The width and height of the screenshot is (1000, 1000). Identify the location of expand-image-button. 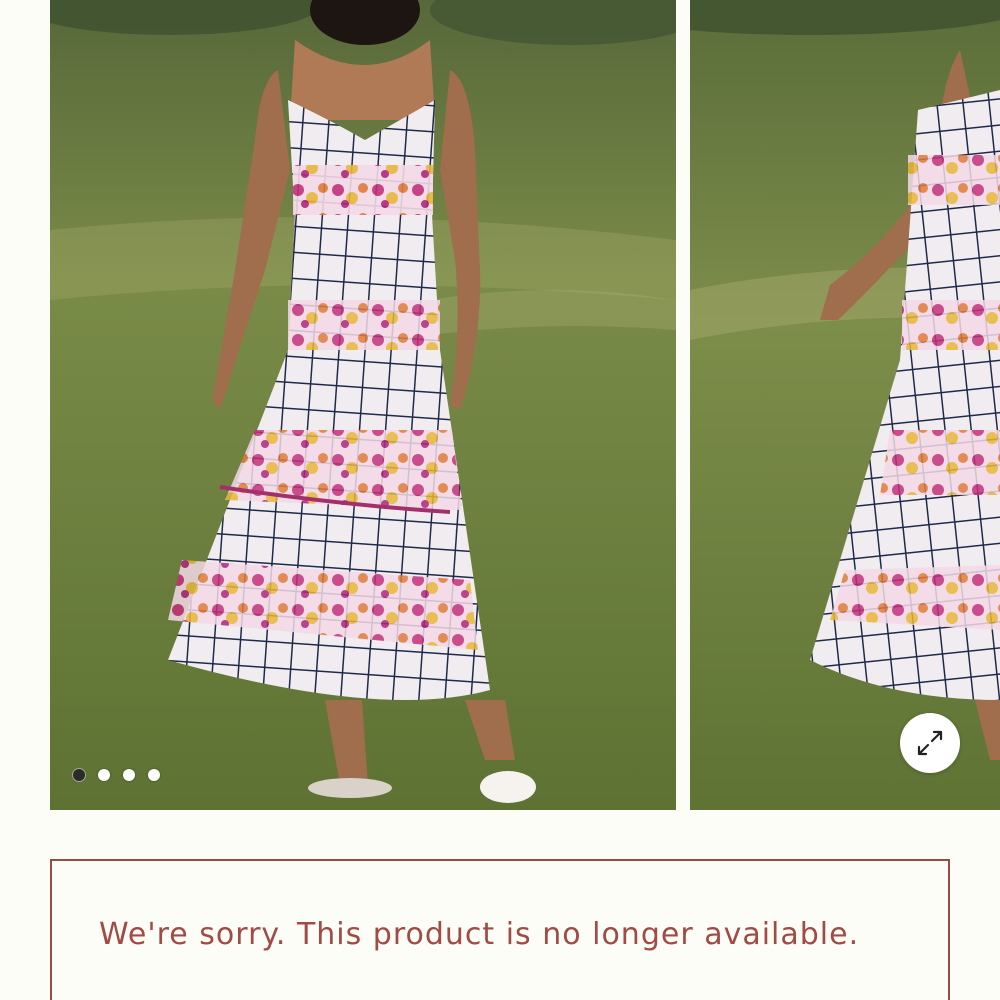
(930, 743).